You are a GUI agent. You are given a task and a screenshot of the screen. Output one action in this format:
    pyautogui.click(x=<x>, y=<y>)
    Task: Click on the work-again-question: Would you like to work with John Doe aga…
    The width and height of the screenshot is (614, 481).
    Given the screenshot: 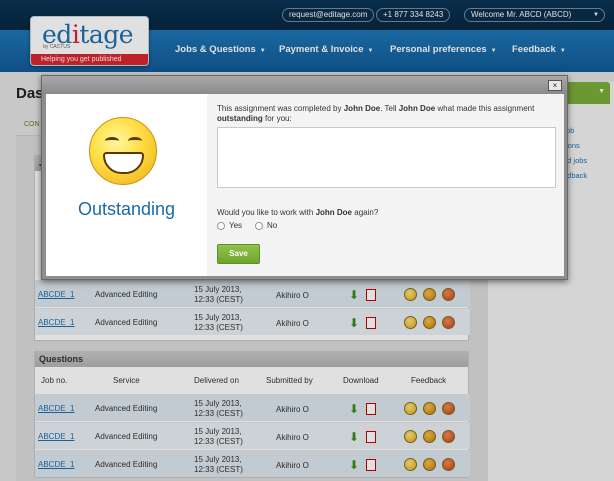 What is the action you would take?
    pyautogui.click(x=298, y=212)
    